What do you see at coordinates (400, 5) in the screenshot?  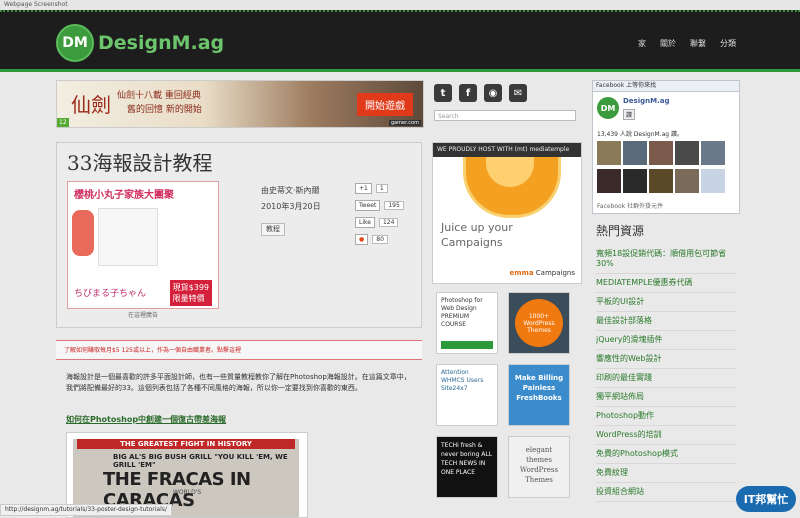 I see `window-title: Webpage Screenshot` at bounding box center [400, 5].